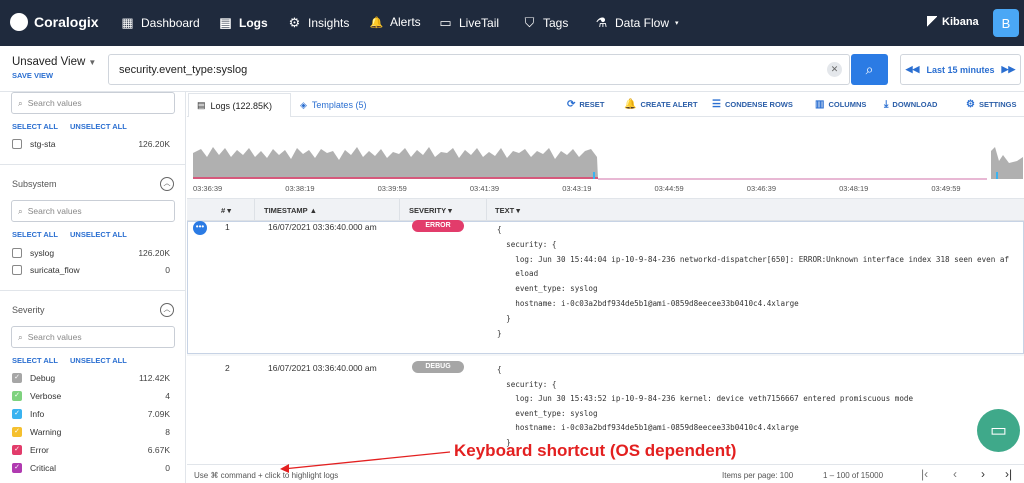 The height and width of the screenshot is (483, 1024). I want to click on arrow-line, so click(366, 460).